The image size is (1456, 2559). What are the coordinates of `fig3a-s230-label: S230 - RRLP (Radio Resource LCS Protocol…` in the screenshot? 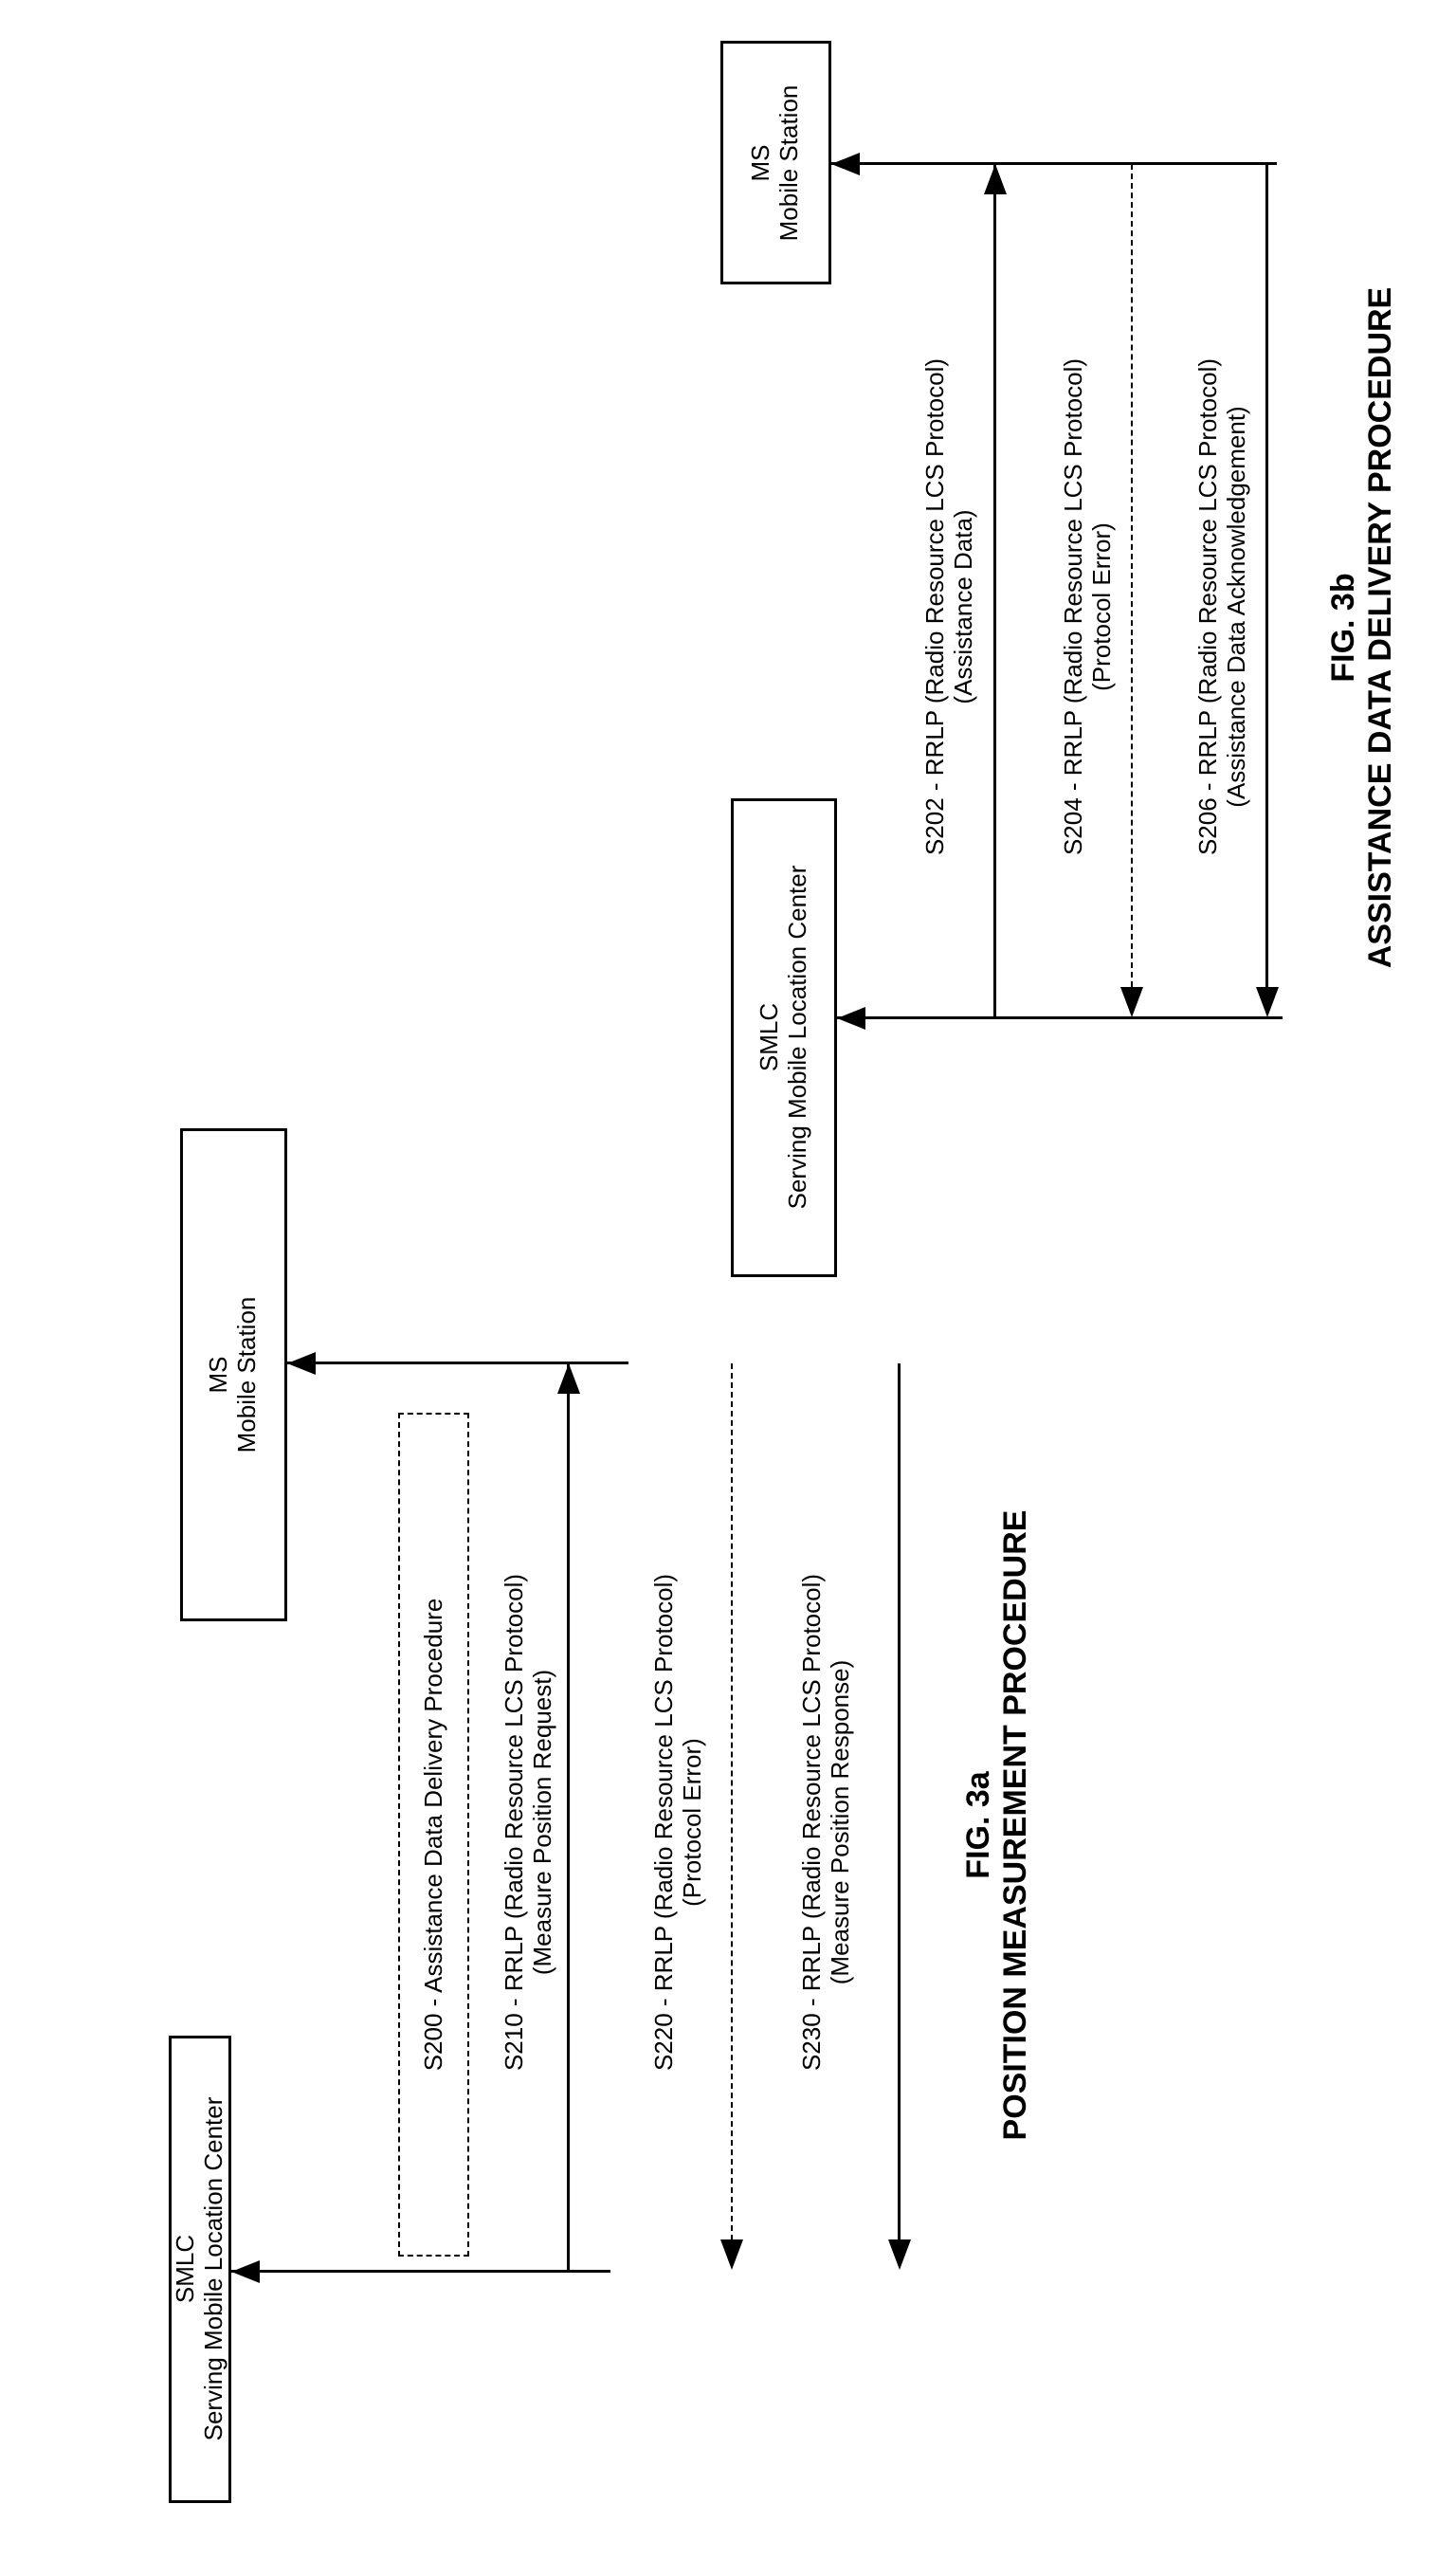 It's located at (826, 1822).